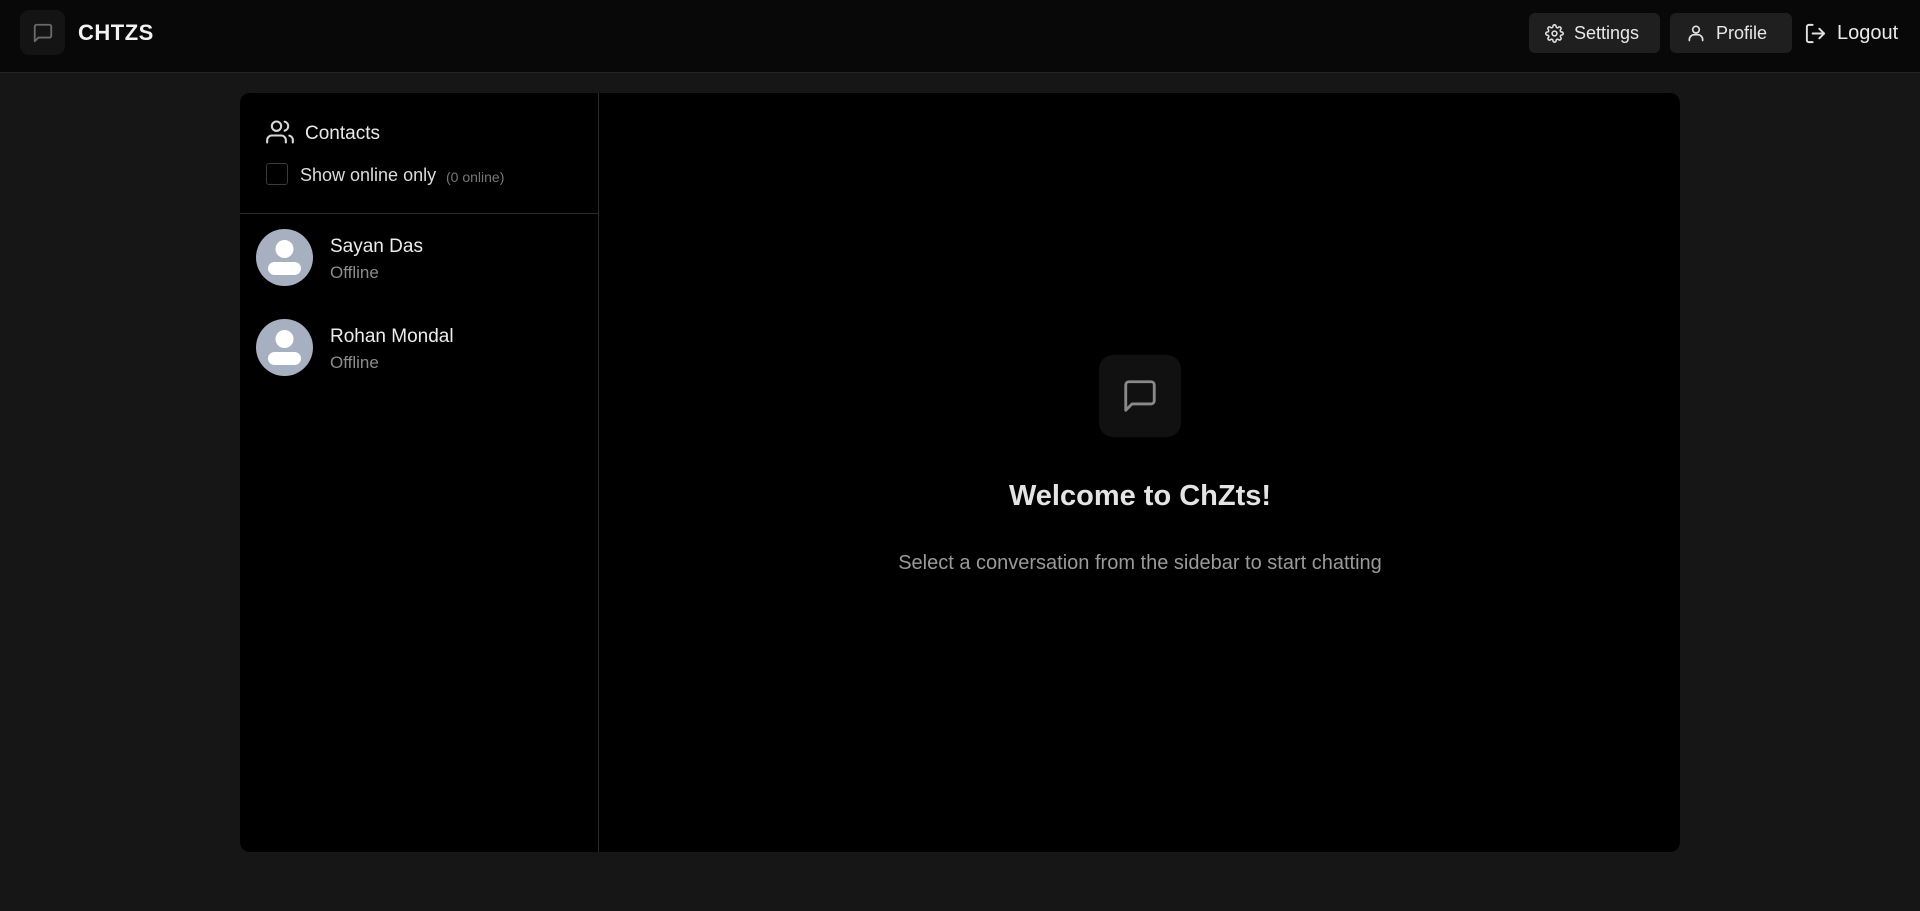 This screenshot has height=911, width=1920. I want to click on settings-button: Settings, so click(1594, 33).